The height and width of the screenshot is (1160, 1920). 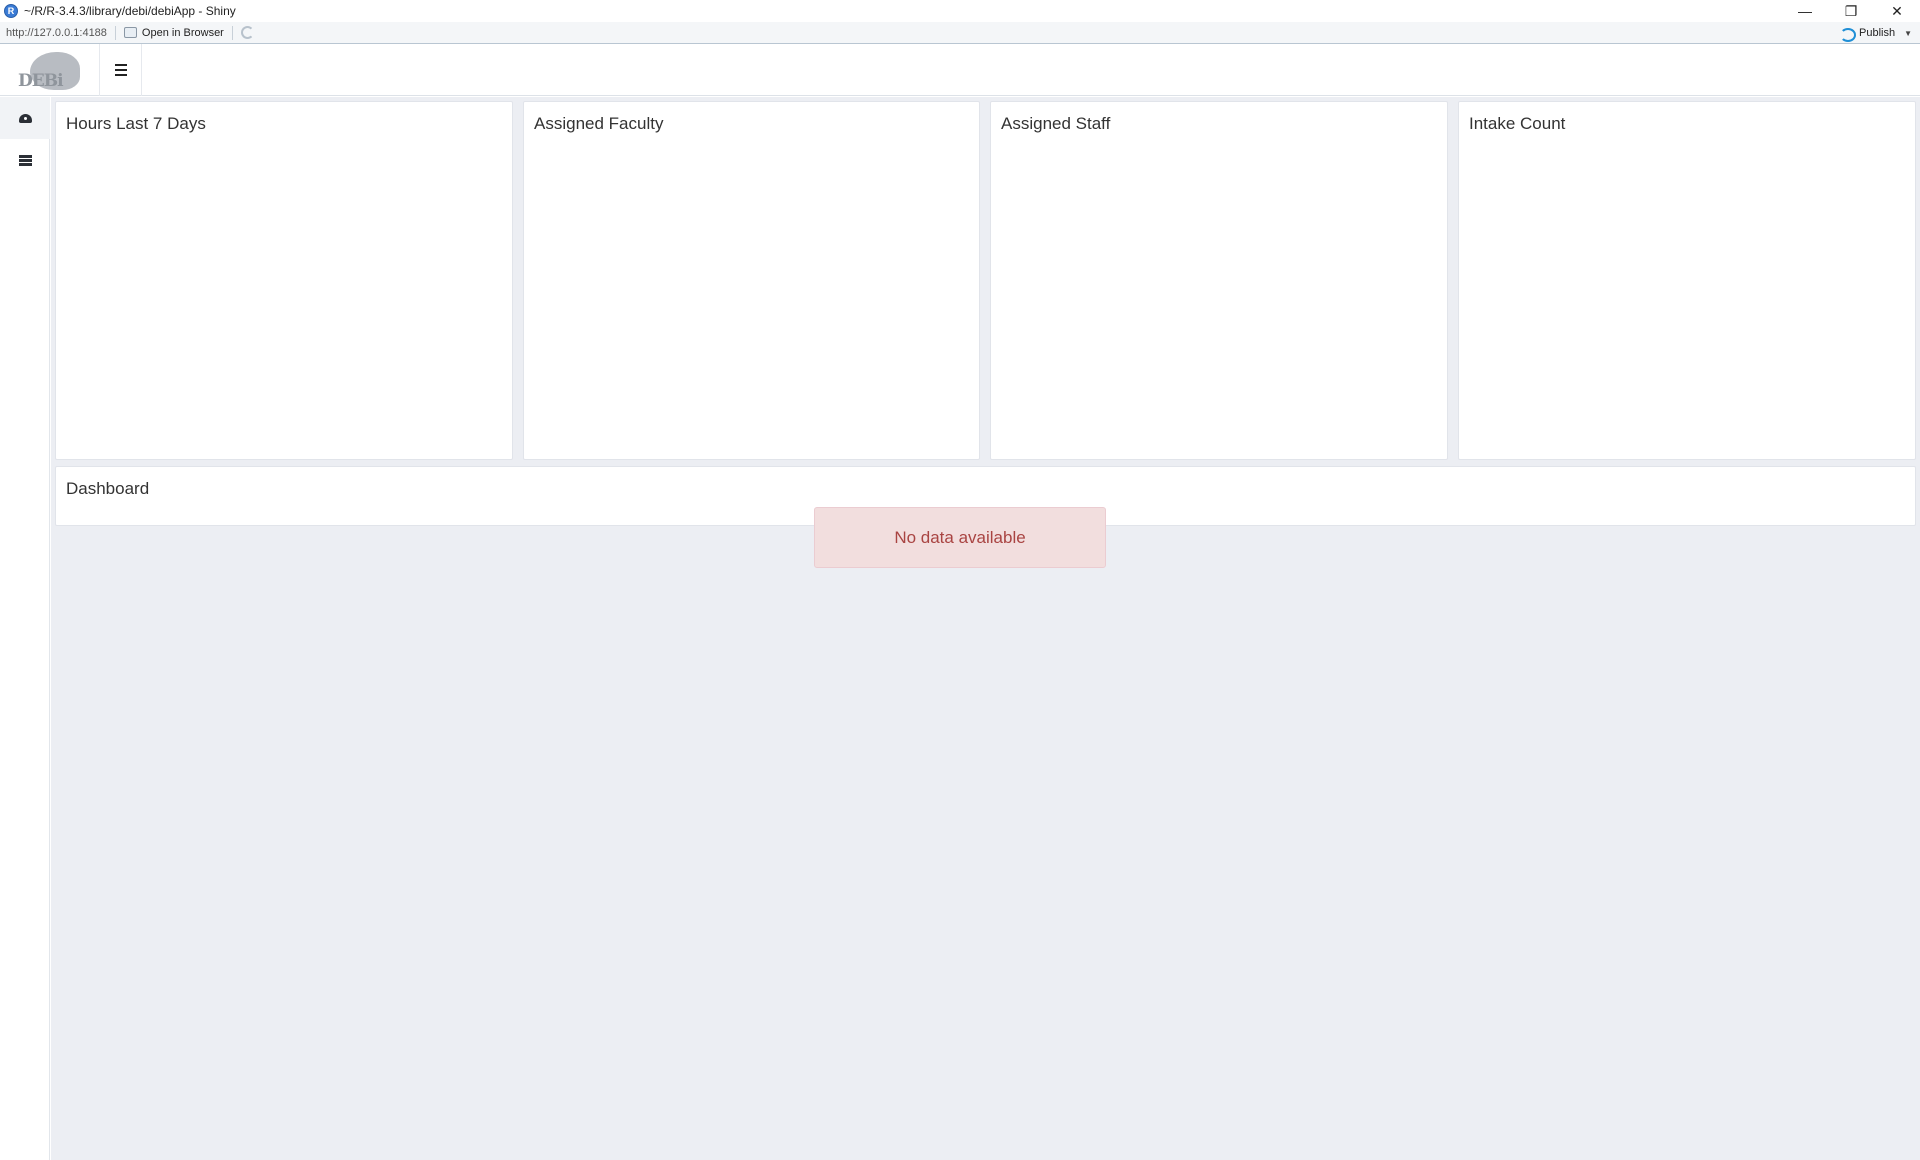 I want to click on window-controls: — ❐ ✕, so click(x=1851, y=11).